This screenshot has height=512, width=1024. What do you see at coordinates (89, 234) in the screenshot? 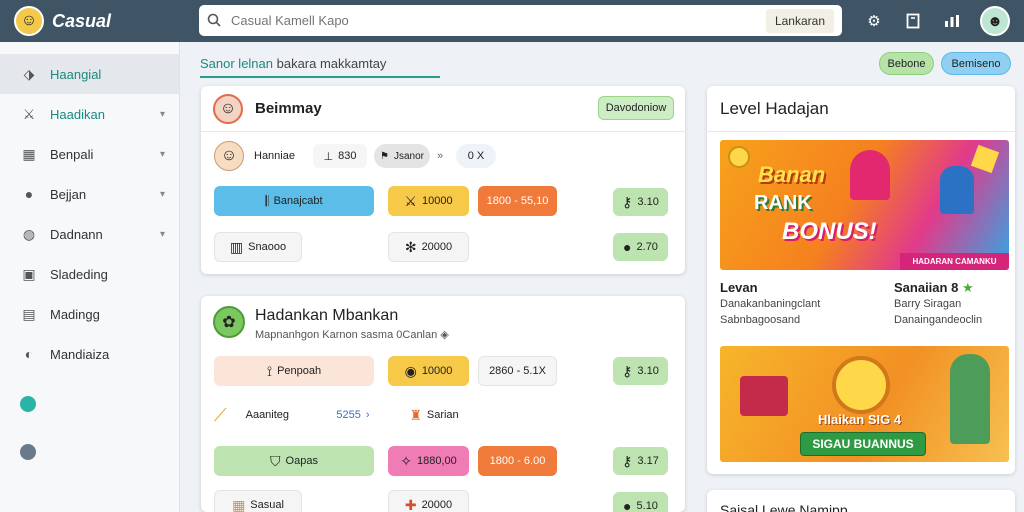
I see `sidebar-item-4: ◍ Dadnann ▾` at bounding box center [89, 234].